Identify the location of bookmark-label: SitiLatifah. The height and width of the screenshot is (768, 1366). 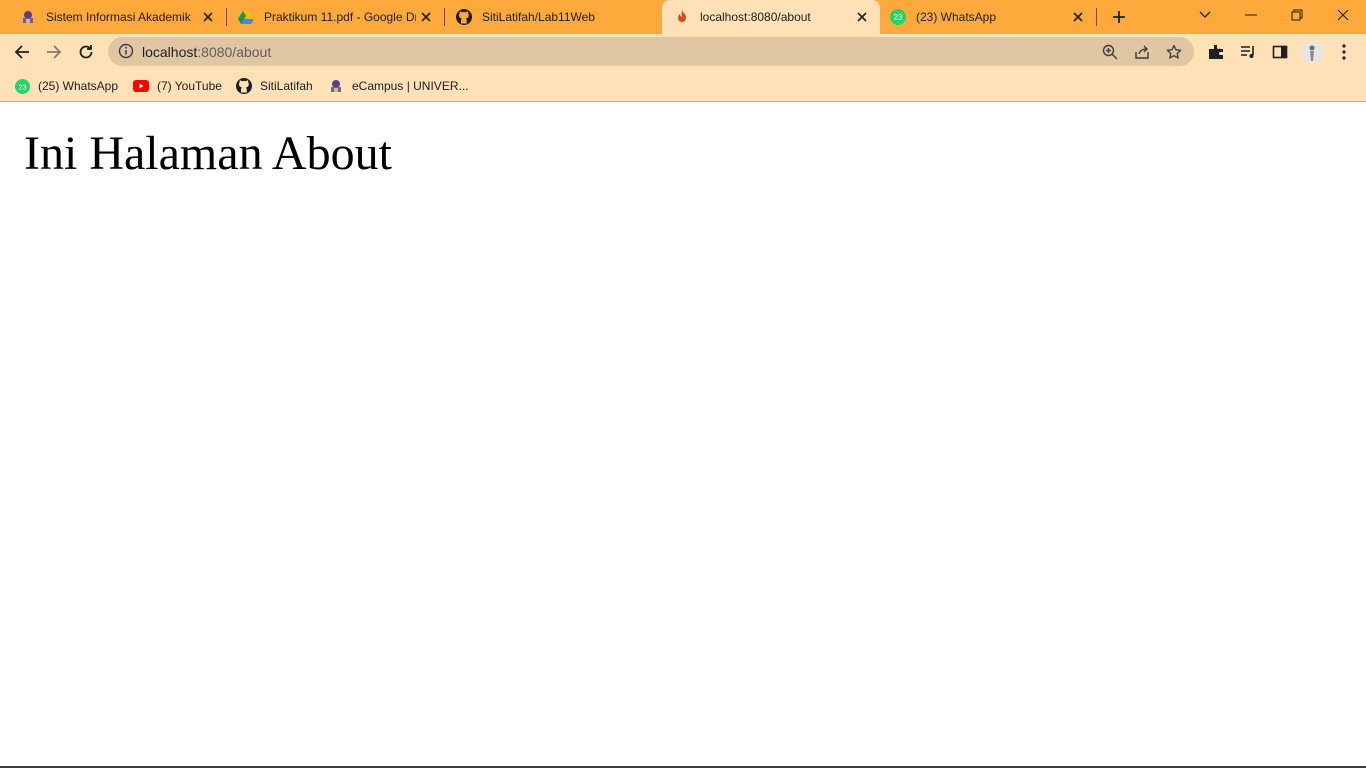
(286, 86).